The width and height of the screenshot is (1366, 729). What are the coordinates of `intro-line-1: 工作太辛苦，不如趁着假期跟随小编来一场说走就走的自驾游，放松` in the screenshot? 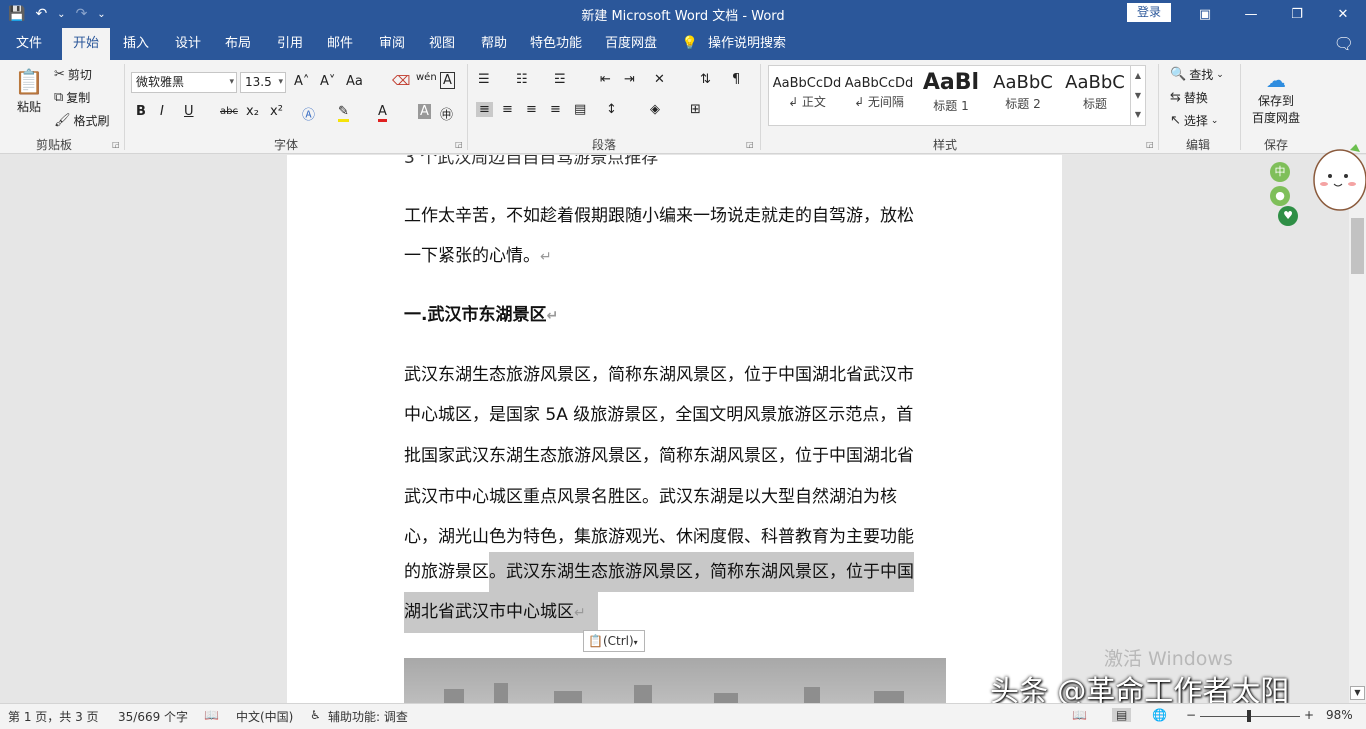 It's located at (659, 216).